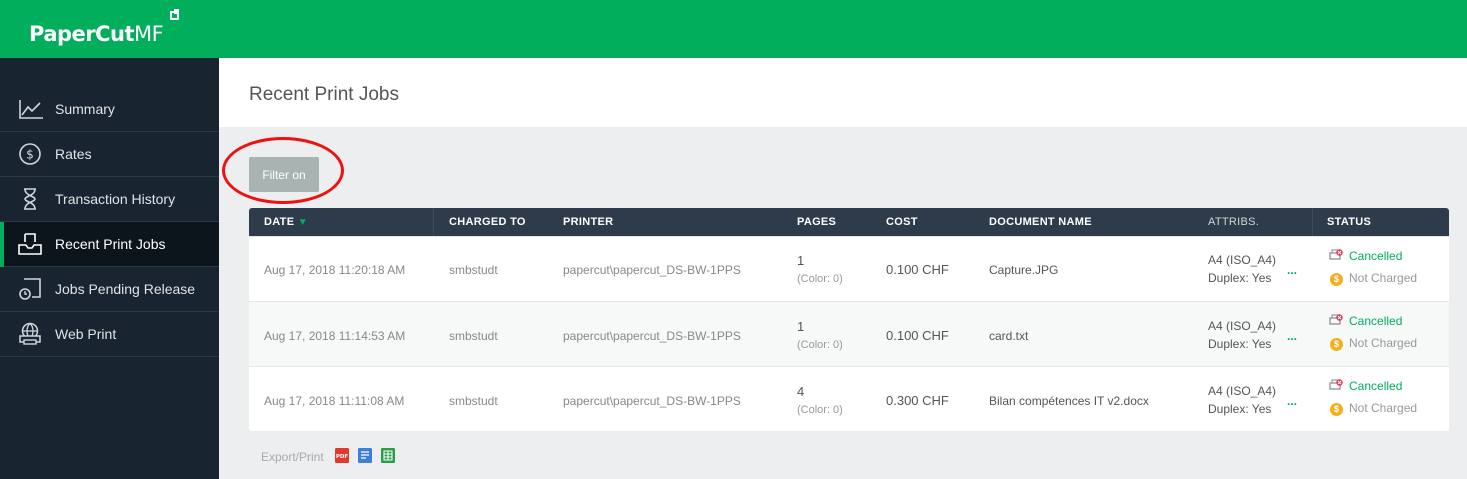  Describe the element at coordinates (73, 154) in the screenshot. I see `sidebar-item-label: Rates` at that location.